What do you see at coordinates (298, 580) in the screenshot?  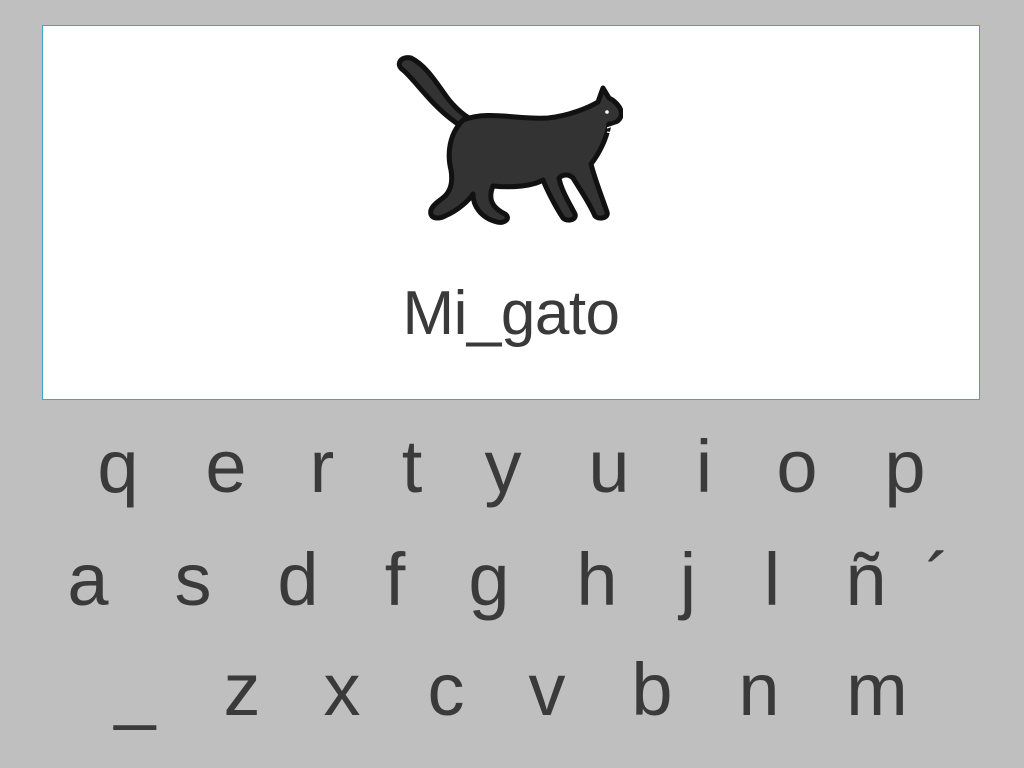 I see `key-d: d` at bounding box center [298, 580].